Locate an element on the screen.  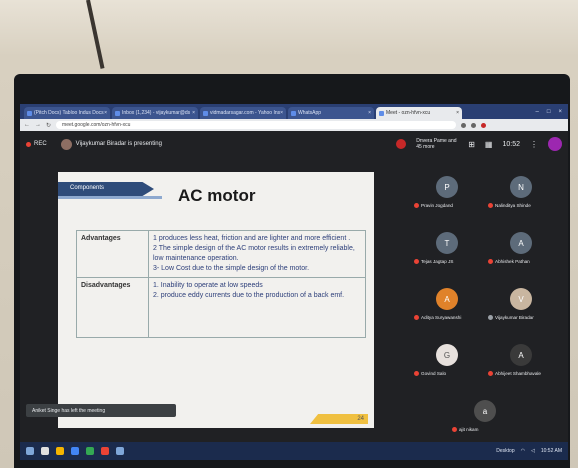
system-tray: Desktop ◠ ◁ 10:52 AM is located at coordinates (529, 451).